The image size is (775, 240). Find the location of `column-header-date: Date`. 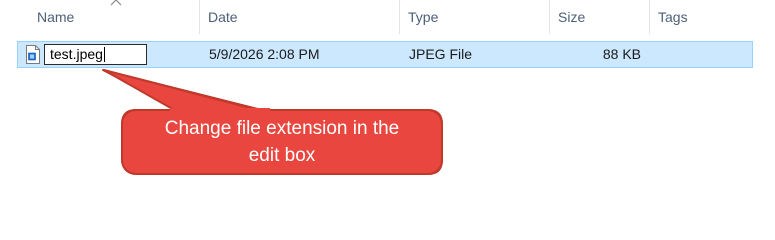

column-header-date: Date is located at coordinates (300, 17).